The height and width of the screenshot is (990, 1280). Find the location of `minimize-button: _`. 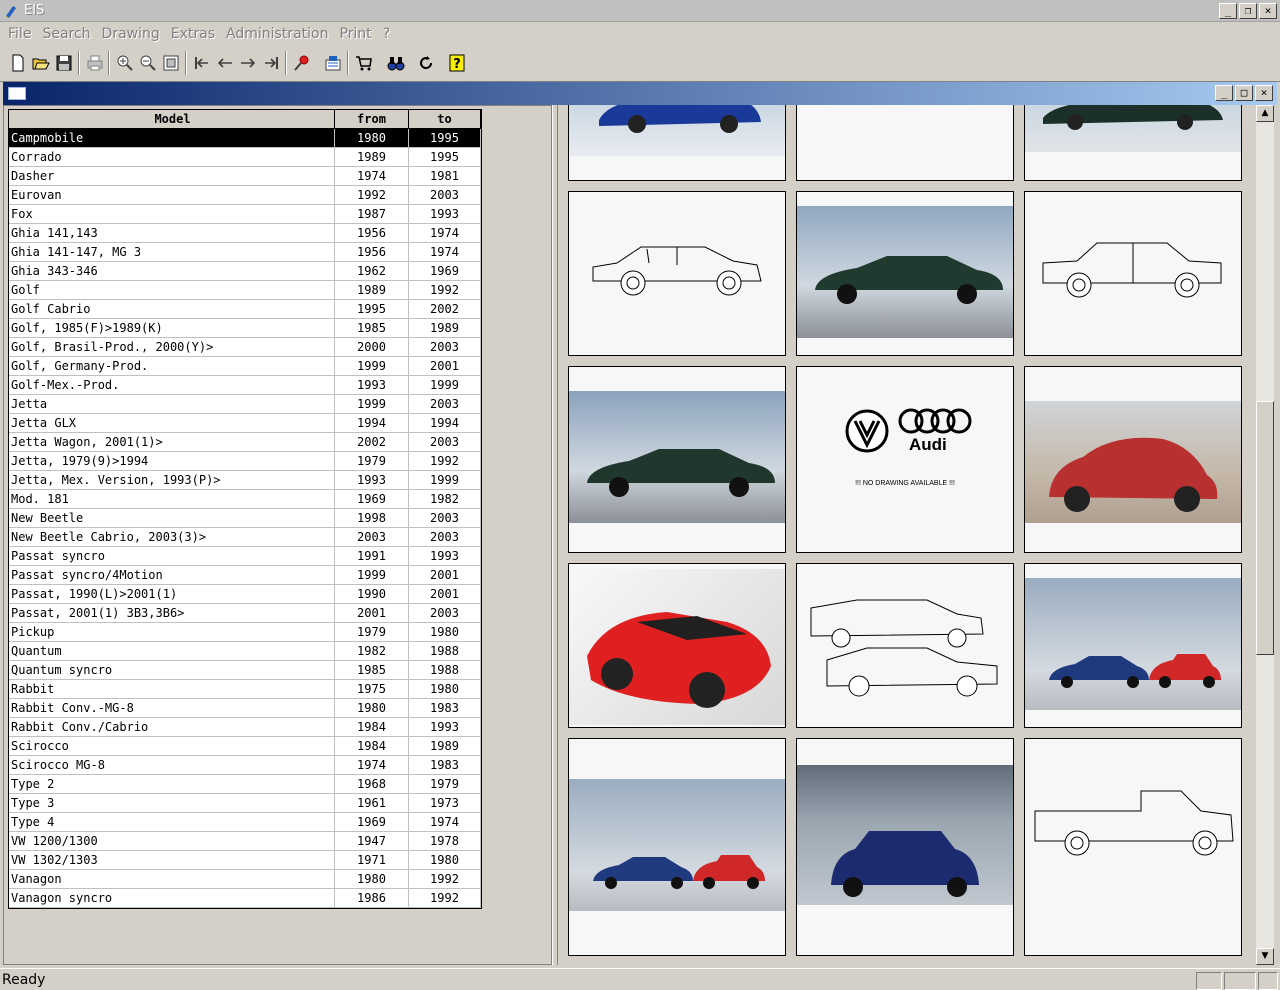

minimize-button: _ is located at coordinates (1228, 11).